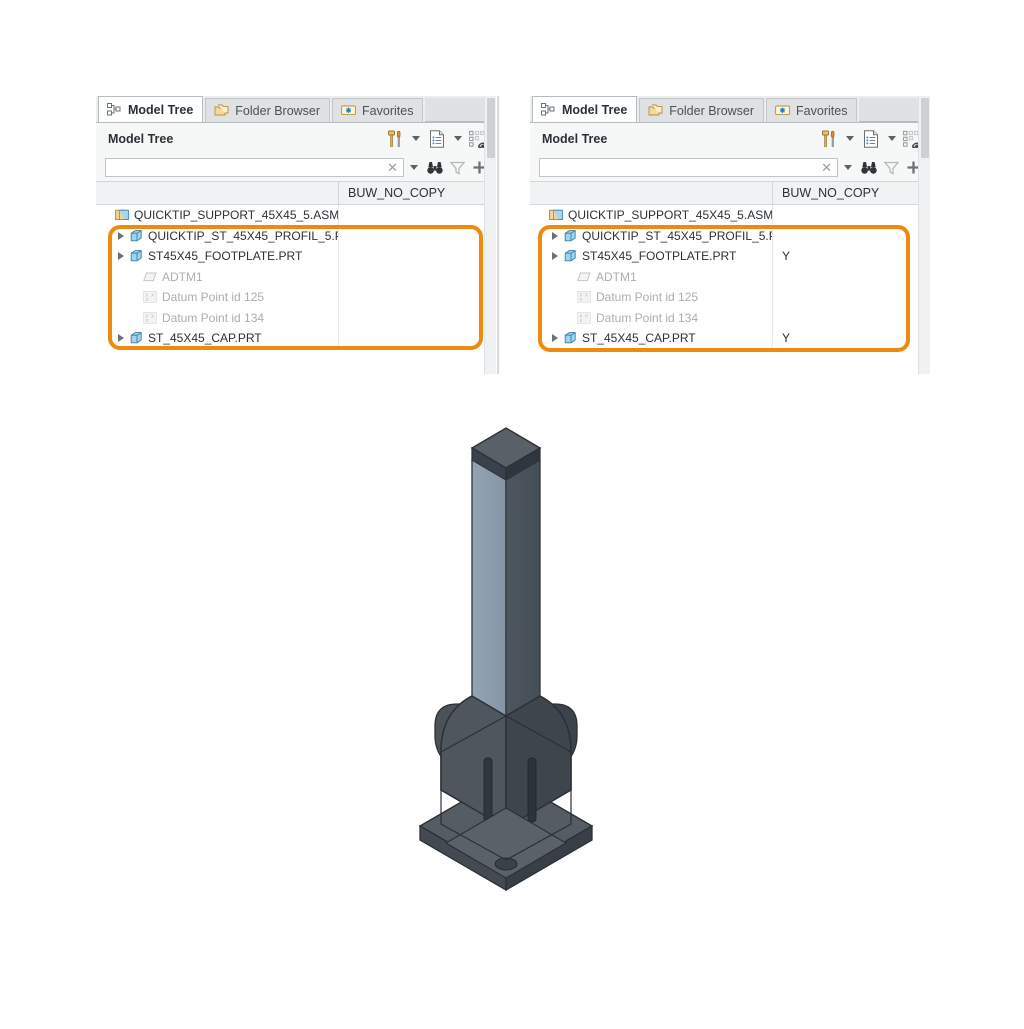 This screenshot has height=1029, width=1024. I want to click on tree-row: ST_45X45_CAP.PRT Y, so click(730, 338).